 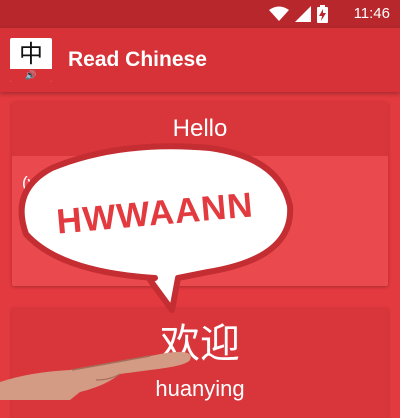 I want to click on signal-icon, so click(x=303, y=14).